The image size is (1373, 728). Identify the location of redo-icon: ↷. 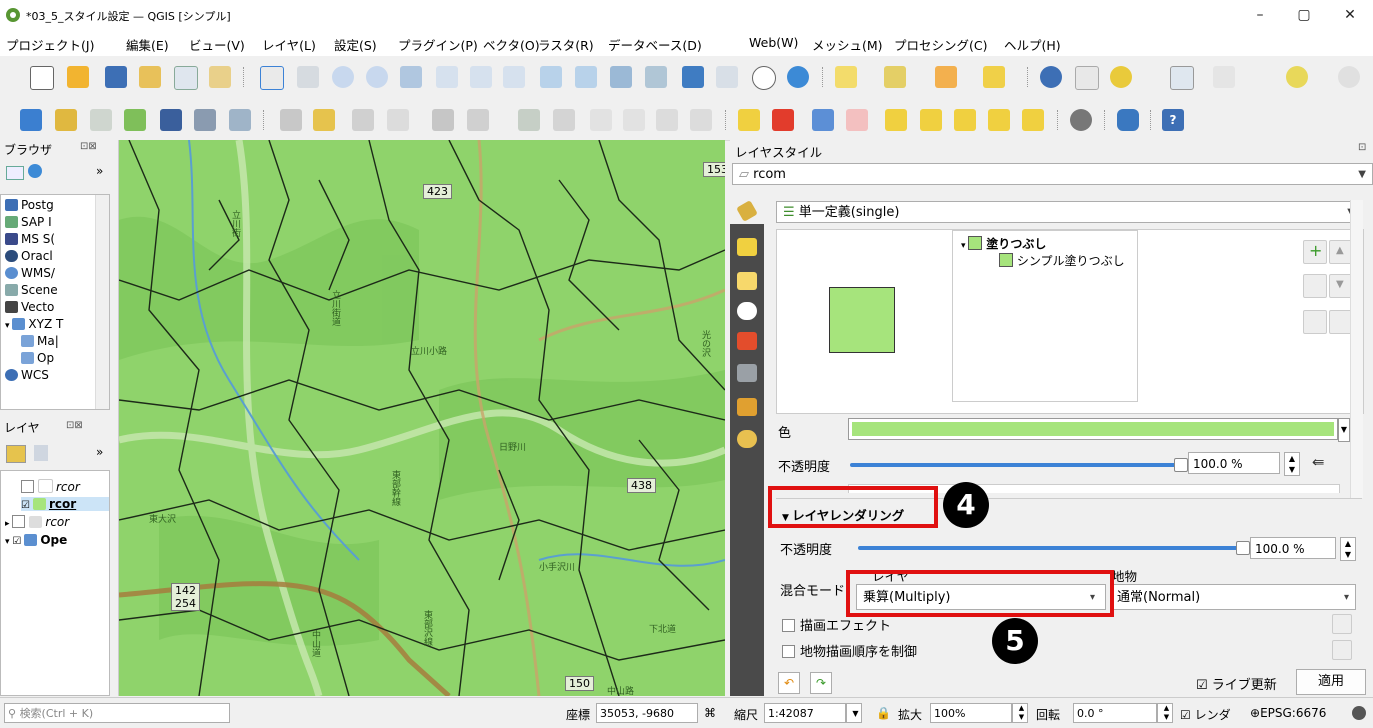
(821, 683).